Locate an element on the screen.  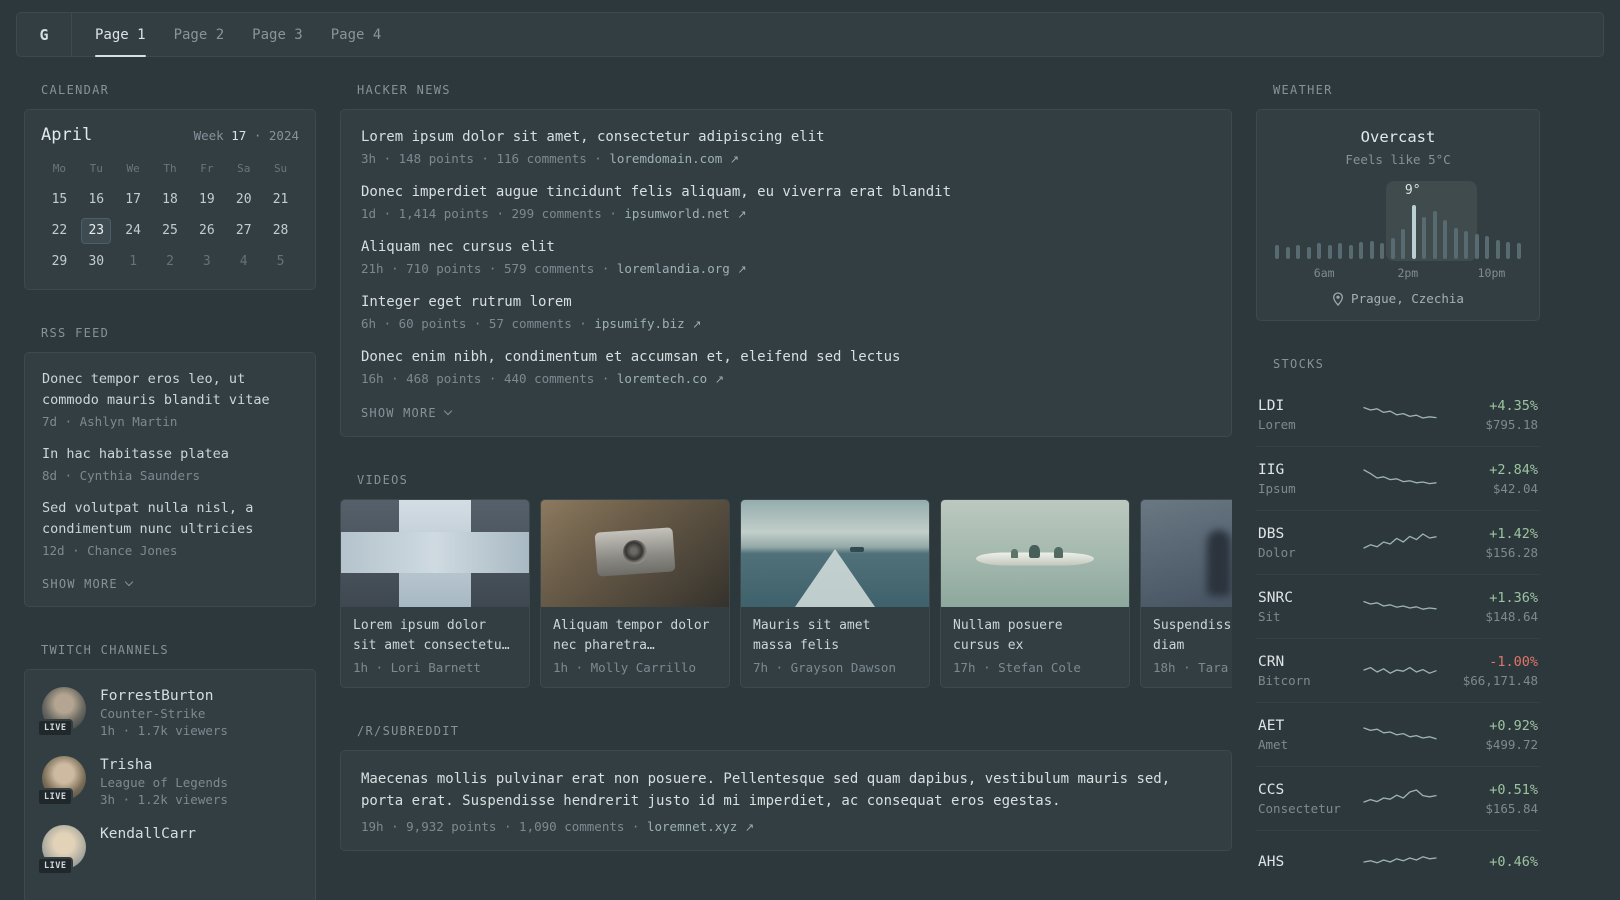
calendar-day: 25 is located at coordinates (170, 230).